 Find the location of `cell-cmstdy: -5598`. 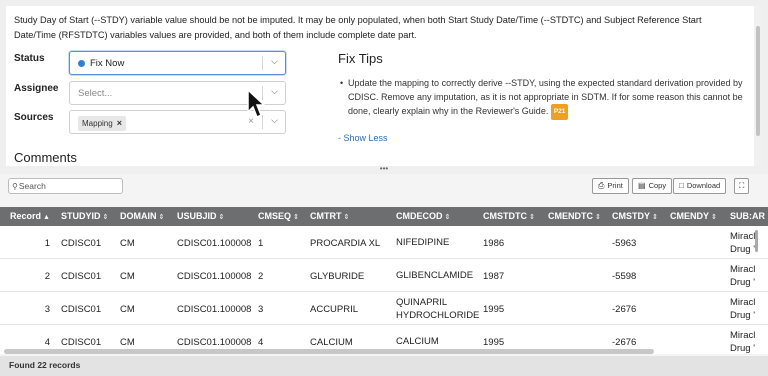

cell-cmstdy: -5598 is located at coordinates (624, 276).